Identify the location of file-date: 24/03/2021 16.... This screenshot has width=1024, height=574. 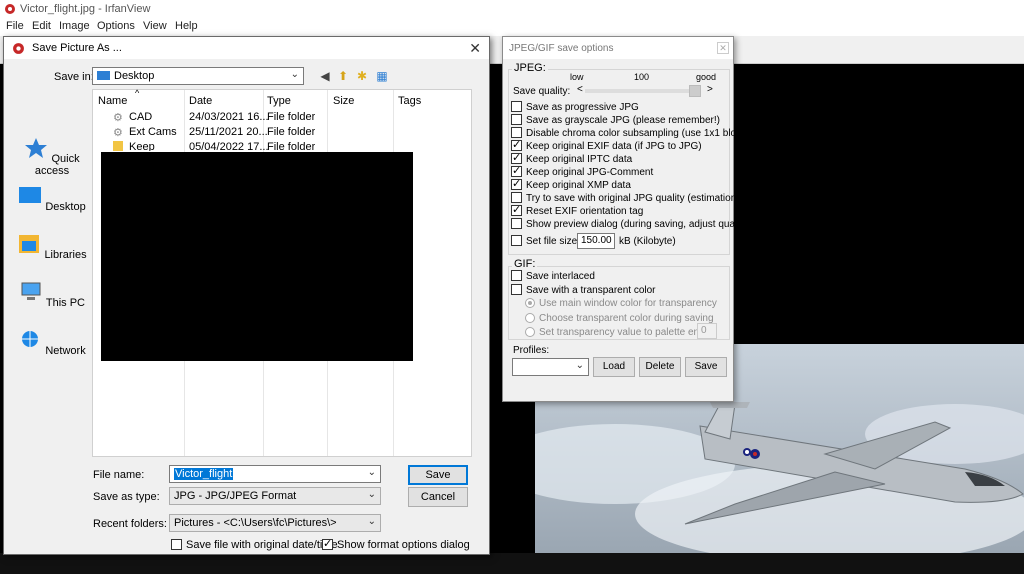
(229, 117).